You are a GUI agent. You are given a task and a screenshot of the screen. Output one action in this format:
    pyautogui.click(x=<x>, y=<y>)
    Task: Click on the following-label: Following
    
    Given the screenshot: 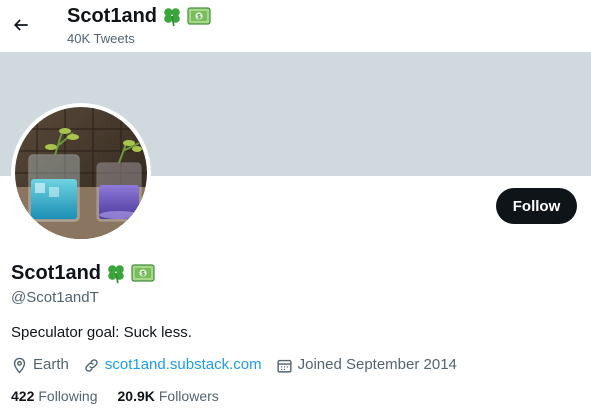 What is the action you would take?
    pyautogui.click(x=68, y=396)
    